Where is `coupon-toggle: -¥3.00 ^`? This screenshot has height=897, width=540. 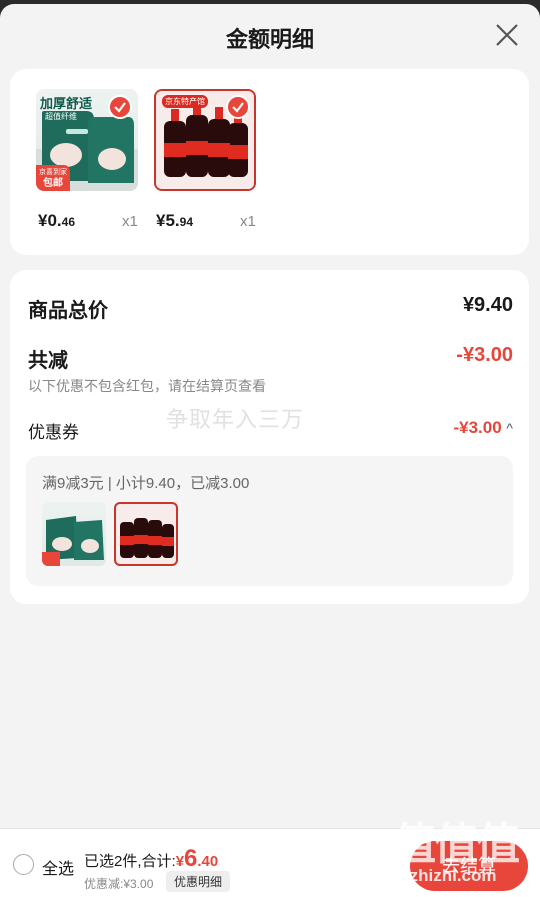 coupon-toggle: -¥3.00 ^ is located at coordinates (483, 428).